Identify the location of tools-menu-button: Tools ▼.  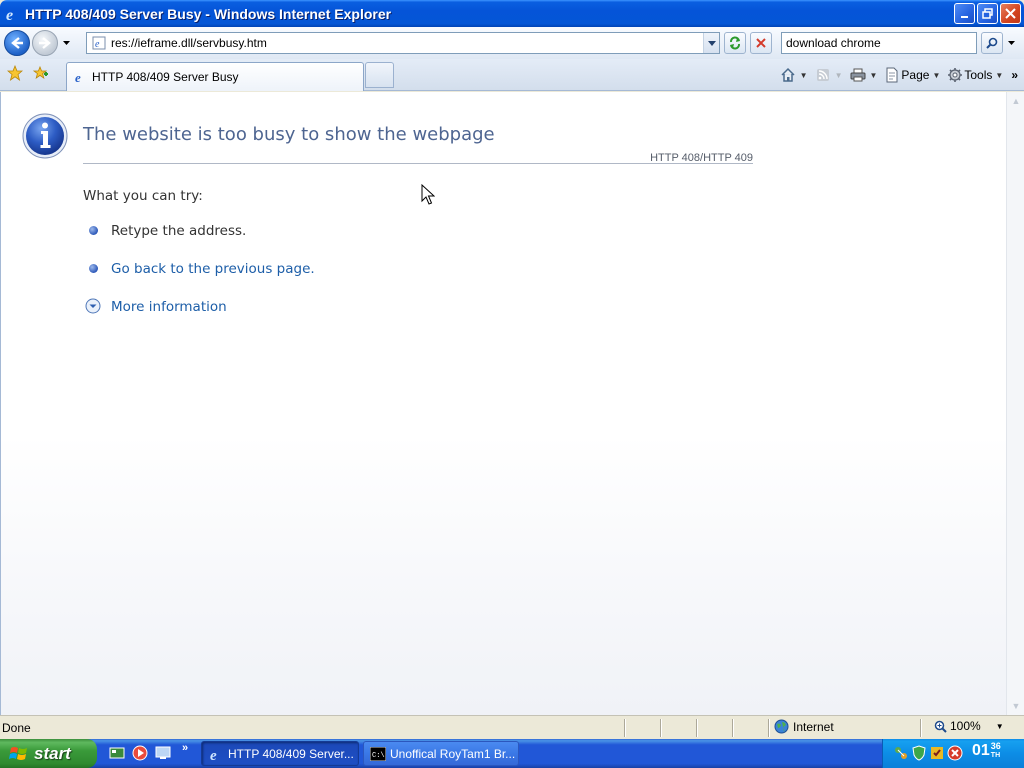
(974, 75).